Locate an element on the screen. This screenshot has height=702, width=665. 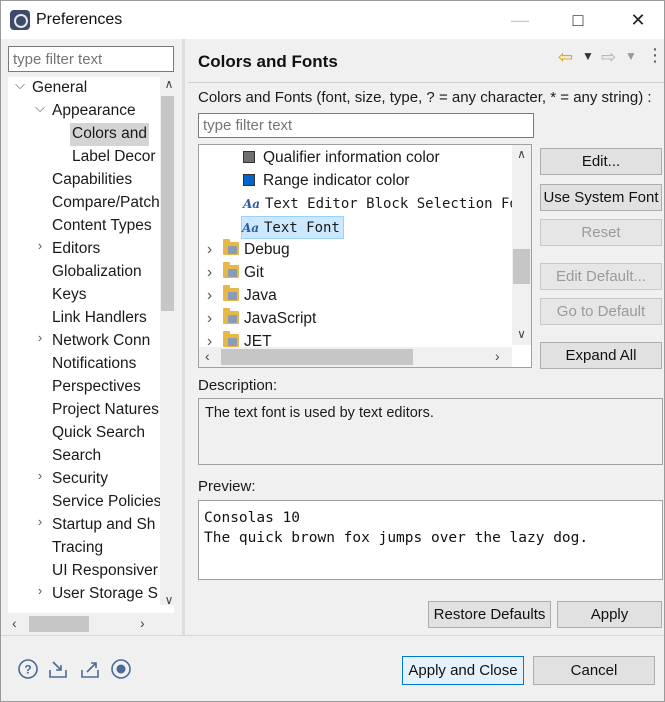
back-dropdown-icon: ▼ is located at coordinates (588, 56).